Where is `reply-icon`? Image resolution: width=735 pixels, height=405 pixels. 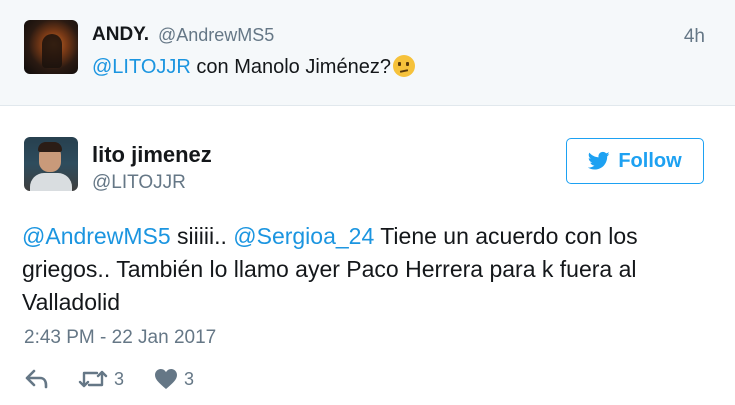 reply-icon is located at coordinates (36, 379).